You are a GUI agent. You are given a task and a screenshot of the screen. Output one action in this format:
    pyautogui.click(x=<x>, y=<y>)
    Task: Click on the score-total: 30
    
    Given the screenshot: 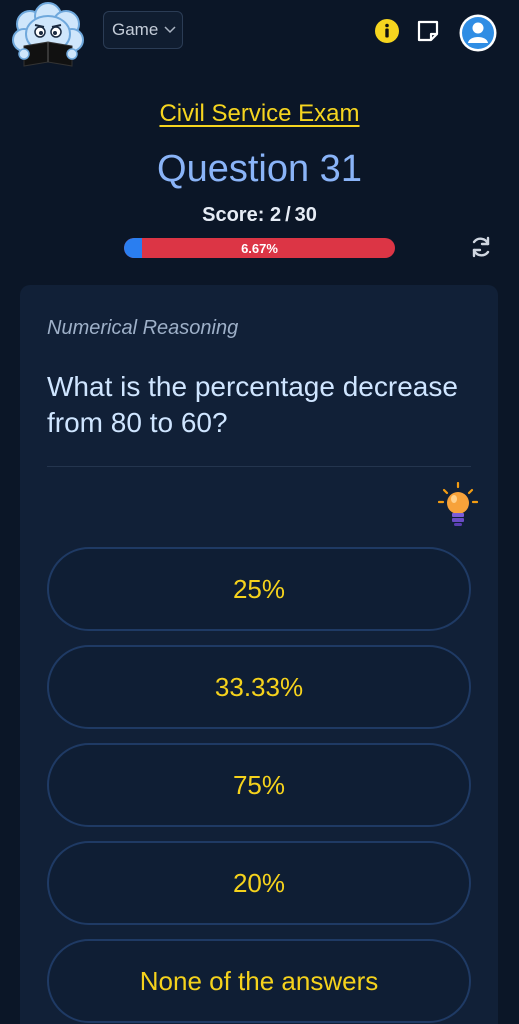 What is the action you would take?
    pyautogui.click(x=305, y=215)
    